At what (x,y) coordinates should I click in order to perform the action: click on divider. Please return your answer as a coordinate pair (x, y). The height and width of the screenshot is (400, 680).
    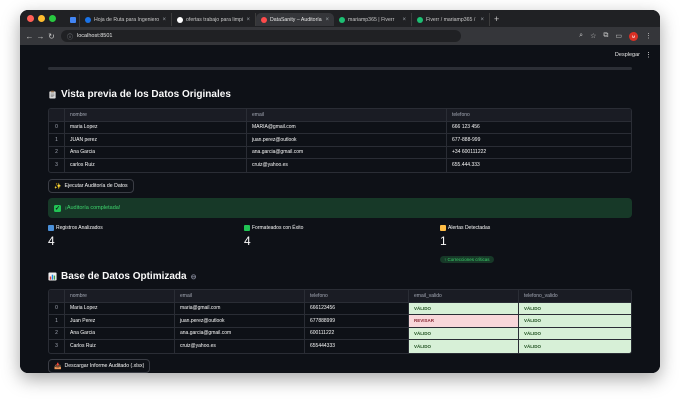
    Looking at the image, I should click on (340, 68).